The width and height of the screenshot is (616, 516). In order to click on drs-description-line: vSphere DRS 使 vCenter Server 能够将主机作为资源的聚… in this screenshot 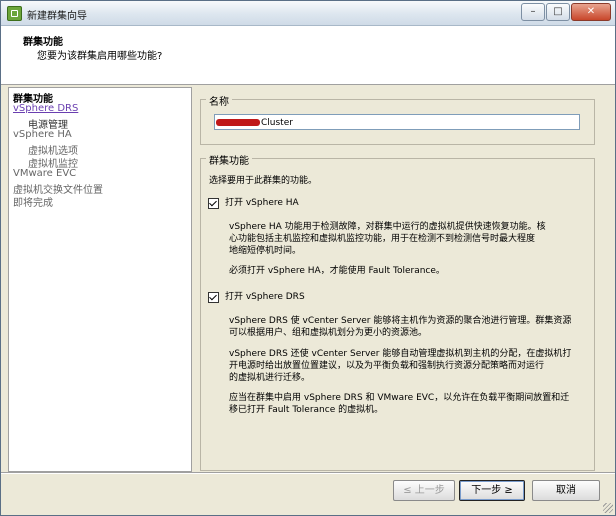, I will do `click(400, 321)`.